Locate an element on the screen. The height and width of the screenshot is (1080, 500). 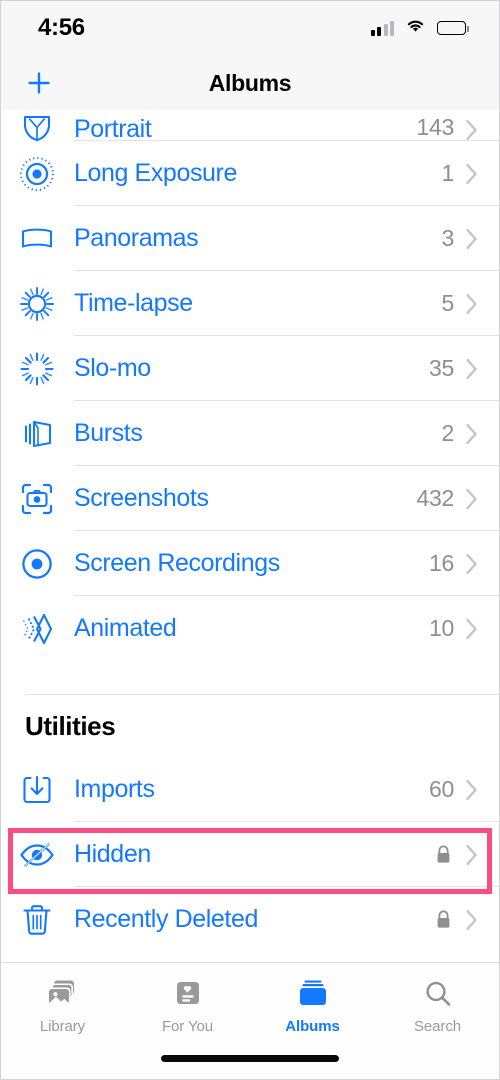
list-item-count: 16 is located at coordinates (441, 563).